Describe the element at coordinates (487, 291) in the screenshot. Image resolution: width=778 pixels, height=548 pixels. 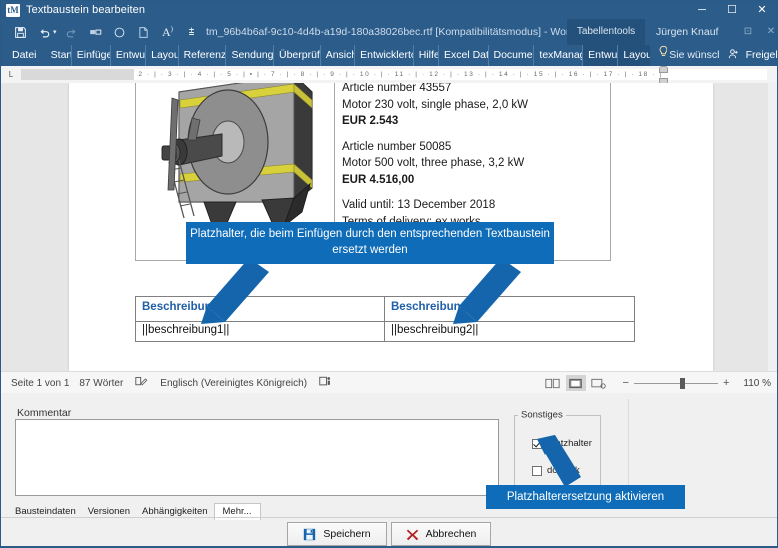
I see `callout-arrow-right` at that location.